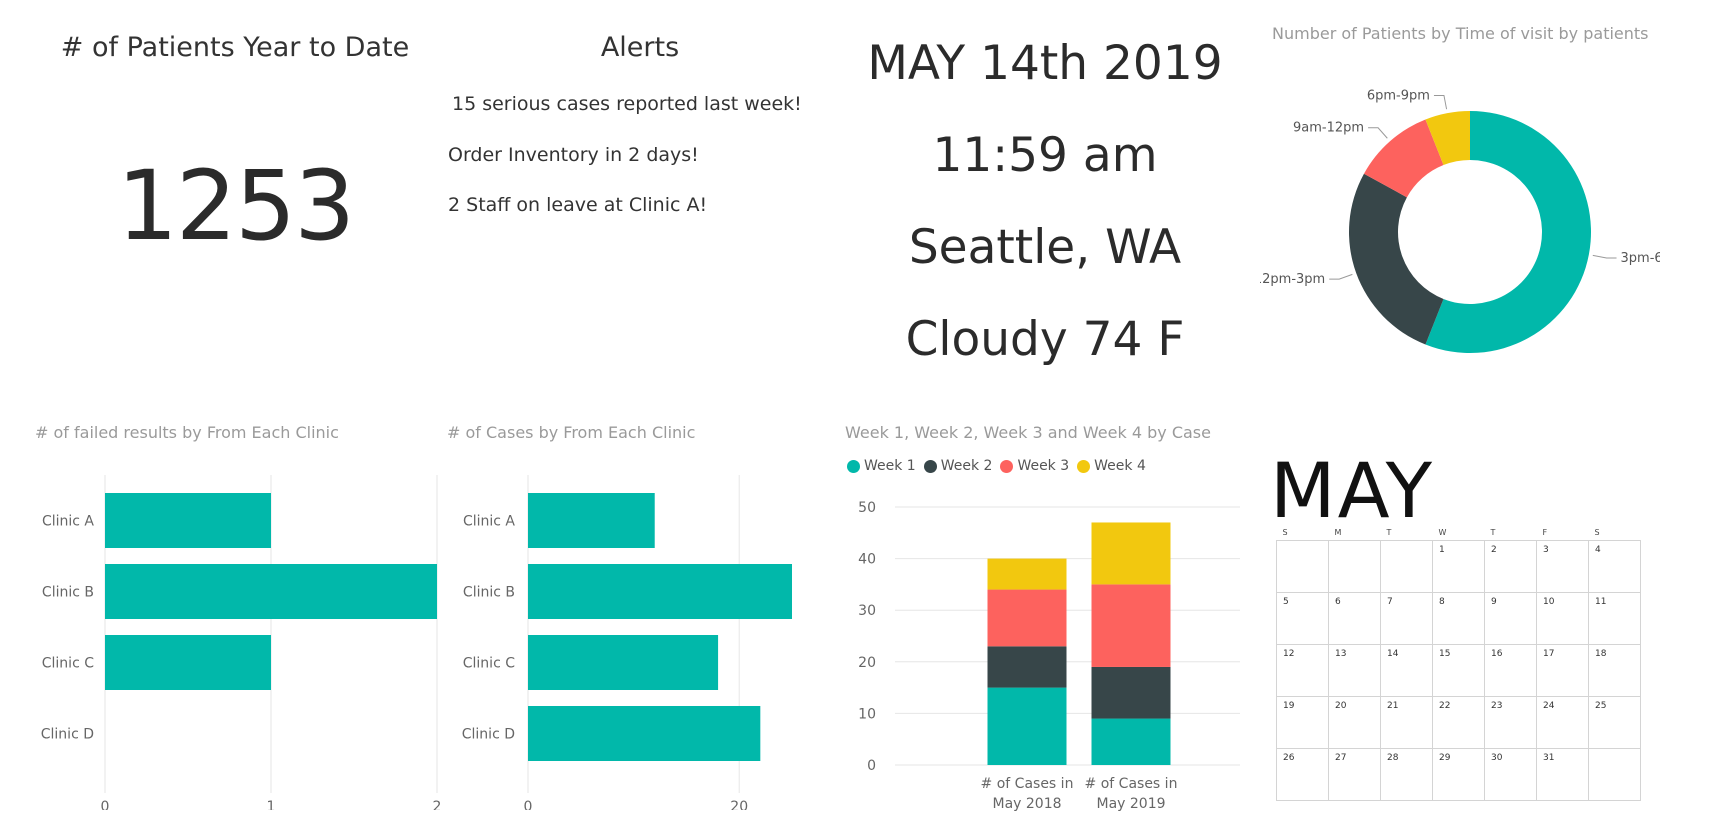 The image size is (1735, 837). What do you see at coordinates (1045, 63) in the screenshot?
I see `current-date: MAY 14th 2019` at bounding box center [1045, 63].